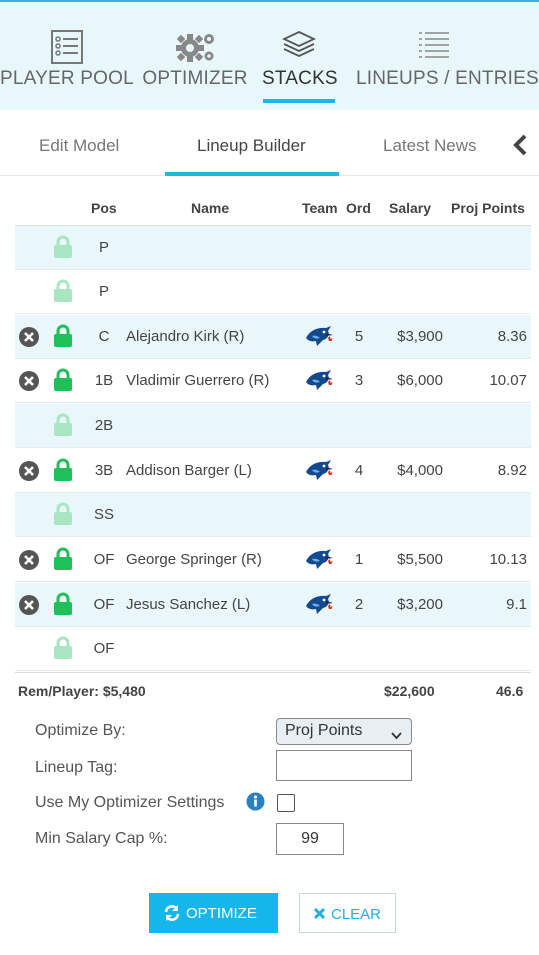  Describe the element at coordinates (104, 336) in the screenshot. I see `cell-pos: C` at that location.